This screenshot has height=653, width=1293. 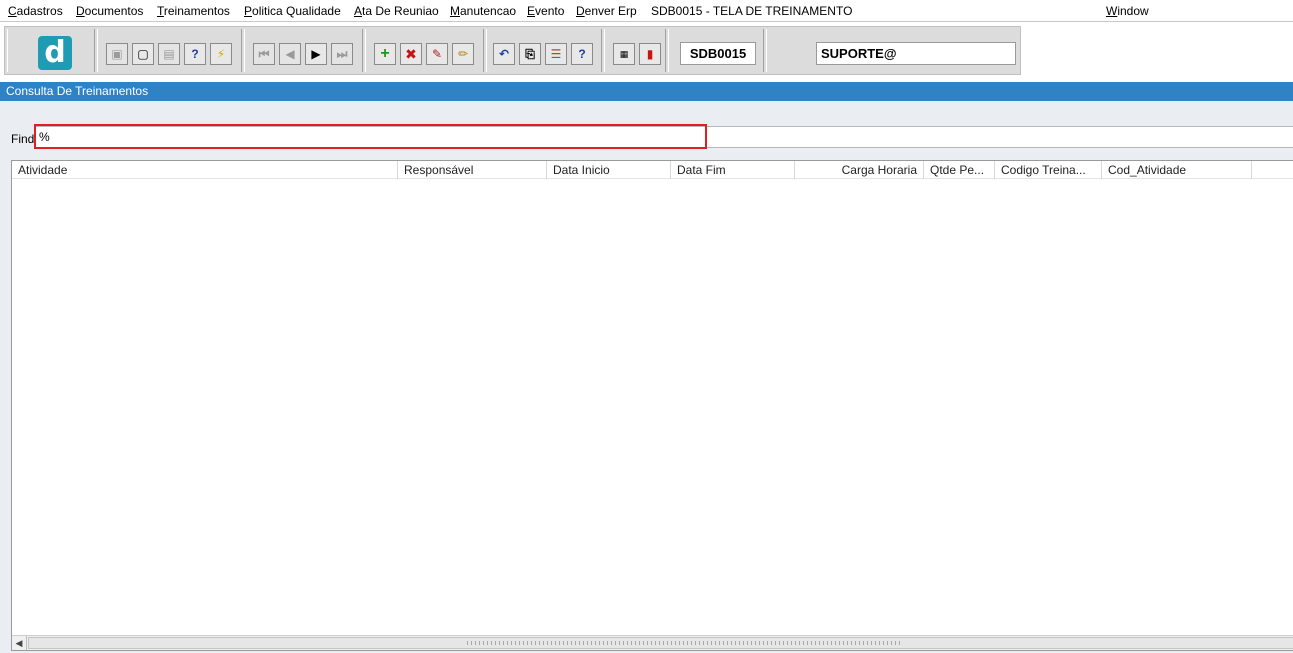 I want to click on column-header-atividade: Atividade, so click(x=205, y=170).